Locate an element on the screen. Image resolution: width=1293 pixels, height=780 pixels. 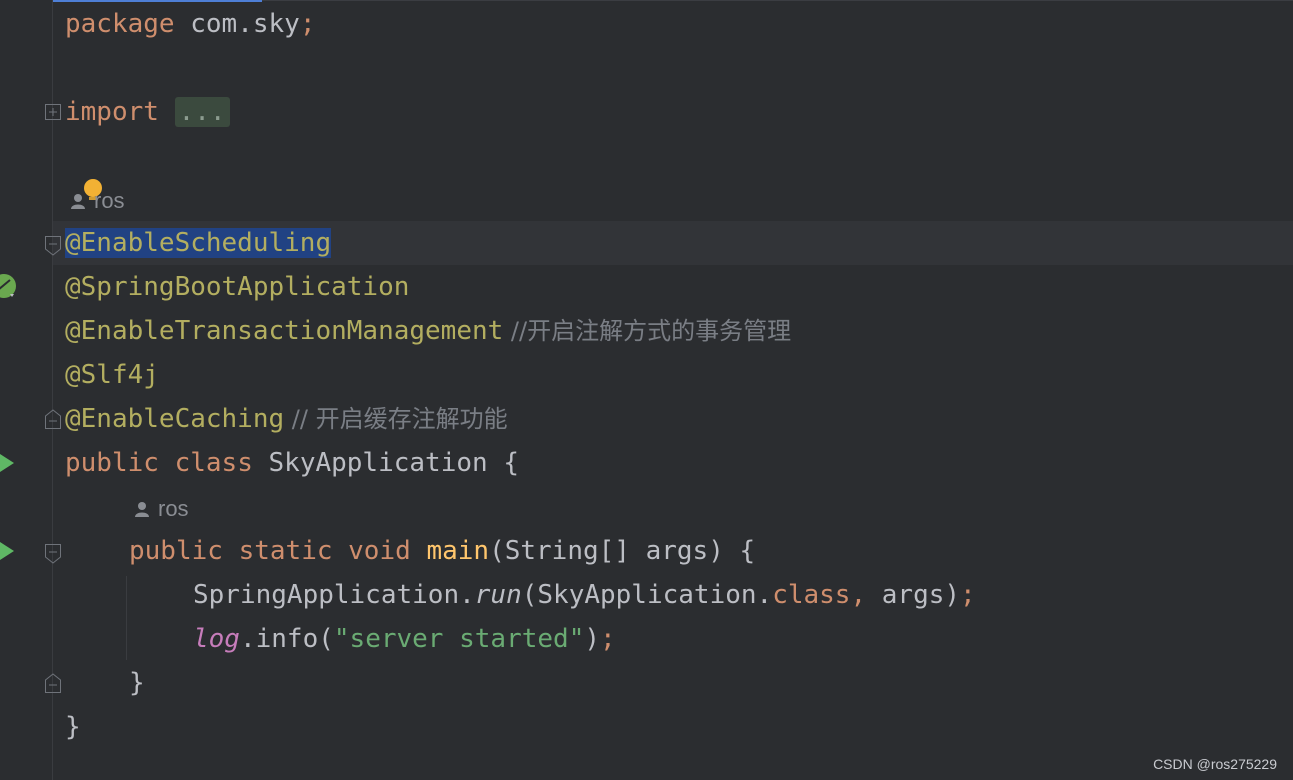
code-line-method-close: } is located at coordinates (137, 683).